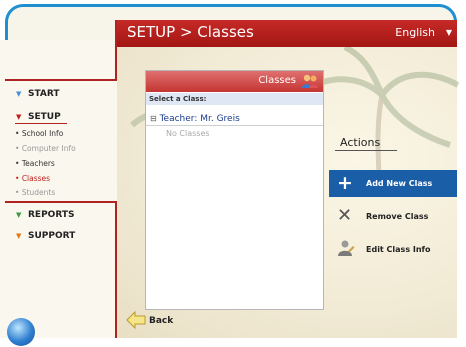  I want to click on panel-header: Classes, so click(234, 81).